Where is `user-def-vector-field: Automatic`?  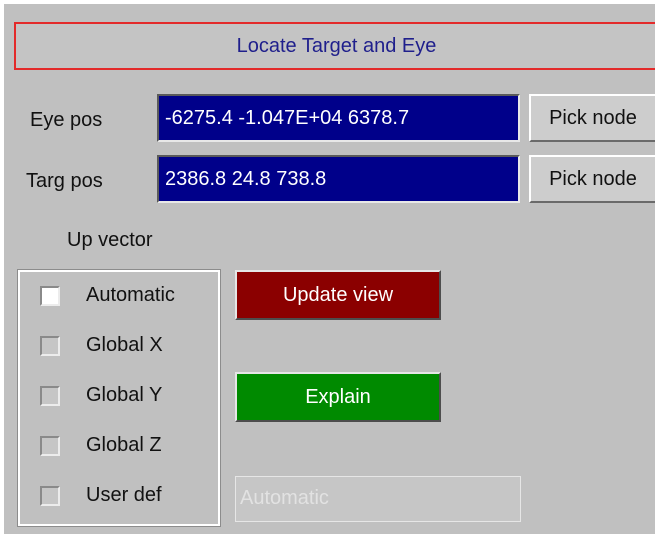 user-def-vector-field: Automatic is located at coordinates (378, 499).